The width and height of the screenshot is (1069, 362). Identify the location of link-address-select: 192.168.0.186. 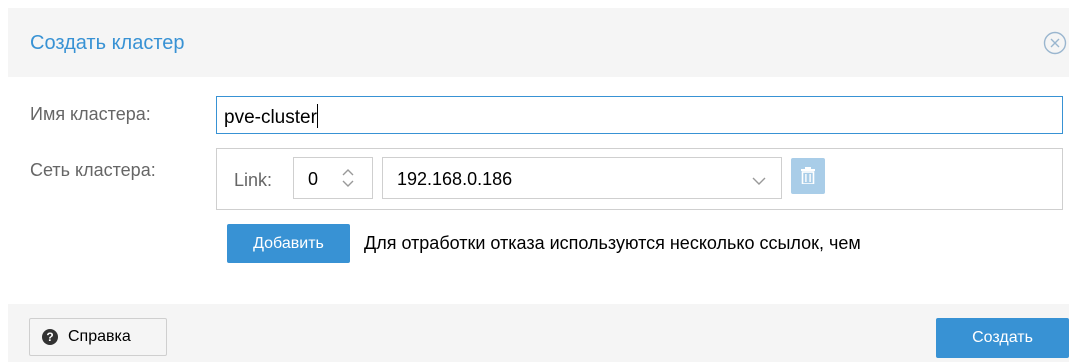
(582, 178).